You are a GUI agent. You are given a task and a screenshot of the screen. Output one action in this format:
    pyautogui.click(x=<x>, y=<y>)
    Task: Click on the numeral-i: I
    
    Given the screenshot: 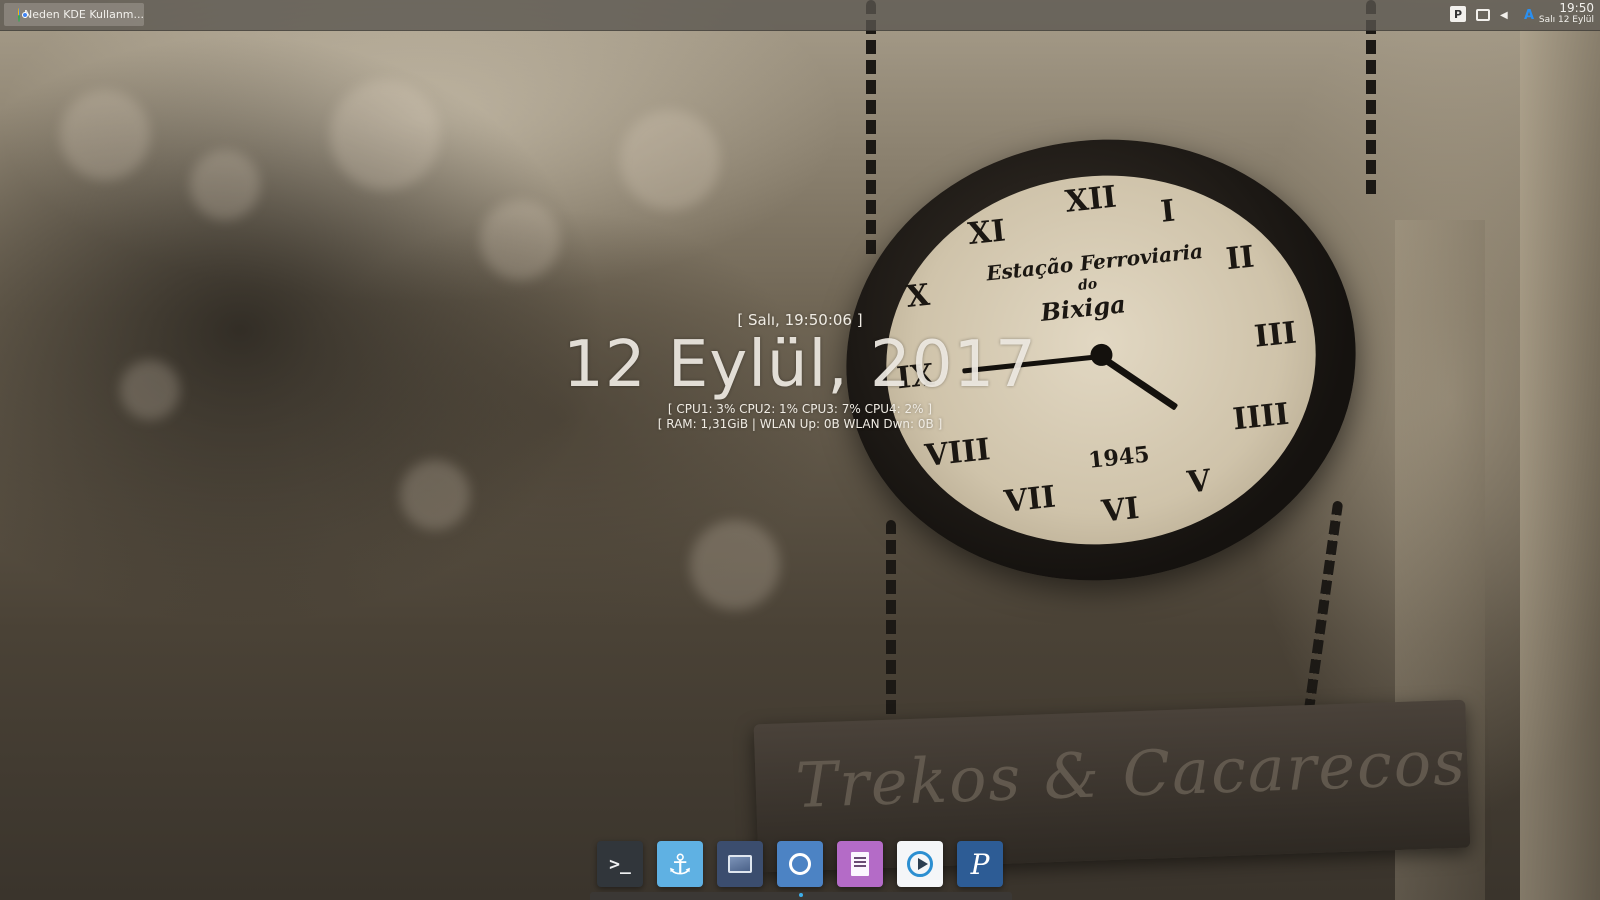 What is the action you would take?
    pyautogui.click(x=1168, y=211)
    